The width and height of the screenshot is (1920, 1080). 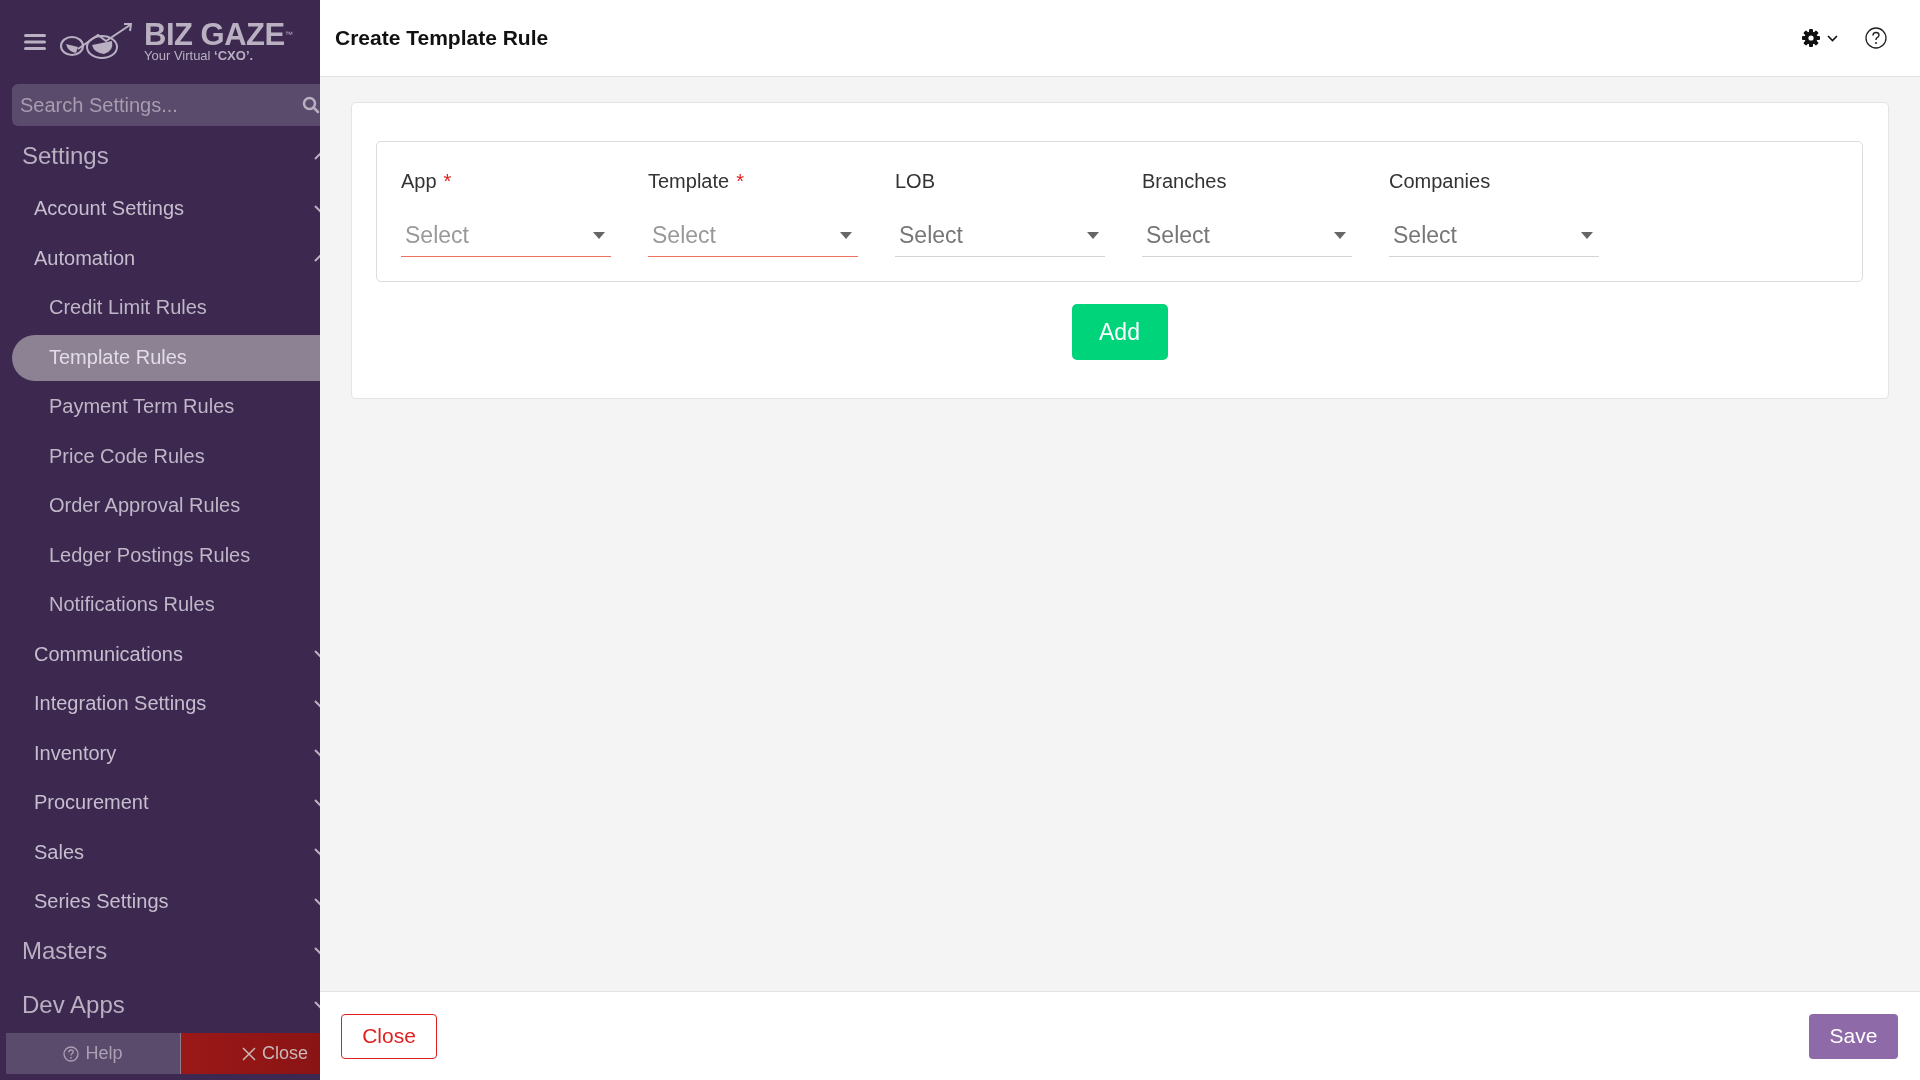 What do you see at coordinates (160, 156) in the screenshot?
I see `sidebar-section: Settings` at bounding box center [160, 156].